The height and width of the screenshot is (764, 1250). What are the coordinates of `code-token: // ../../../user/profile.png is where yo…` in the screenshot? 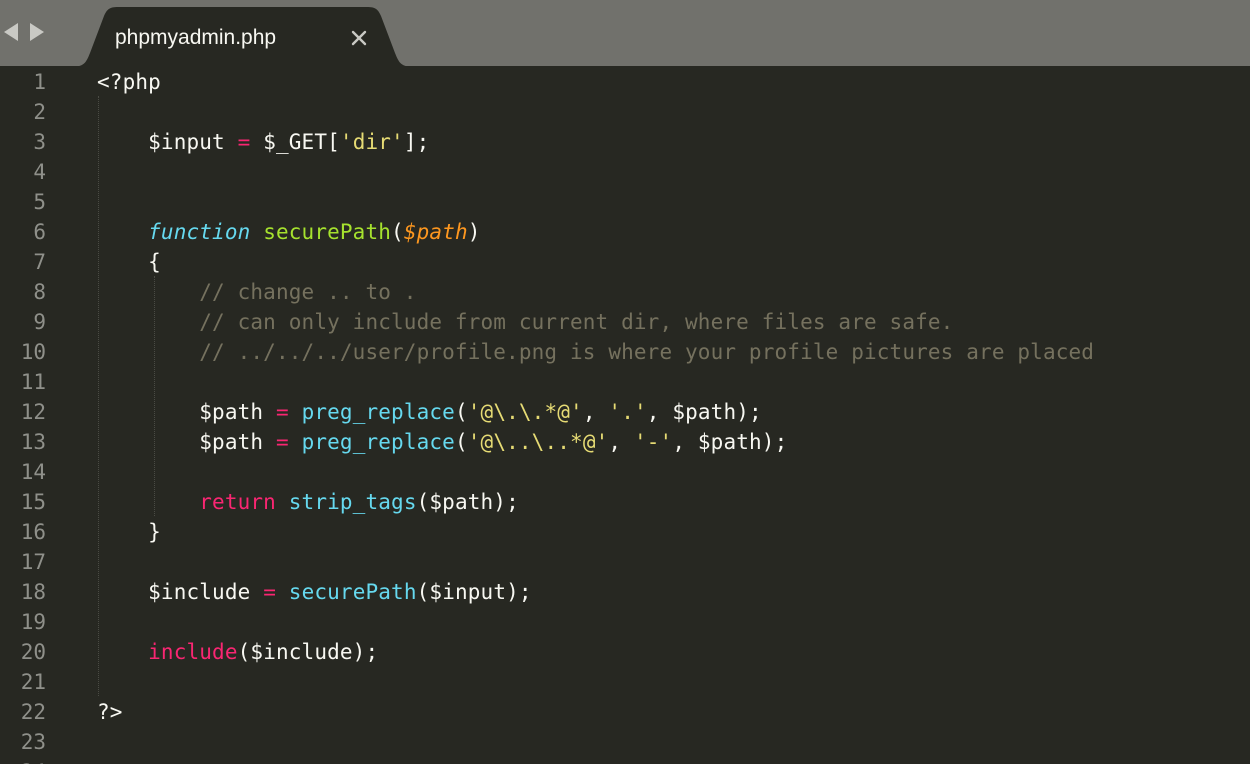 It's located at (647, 352).